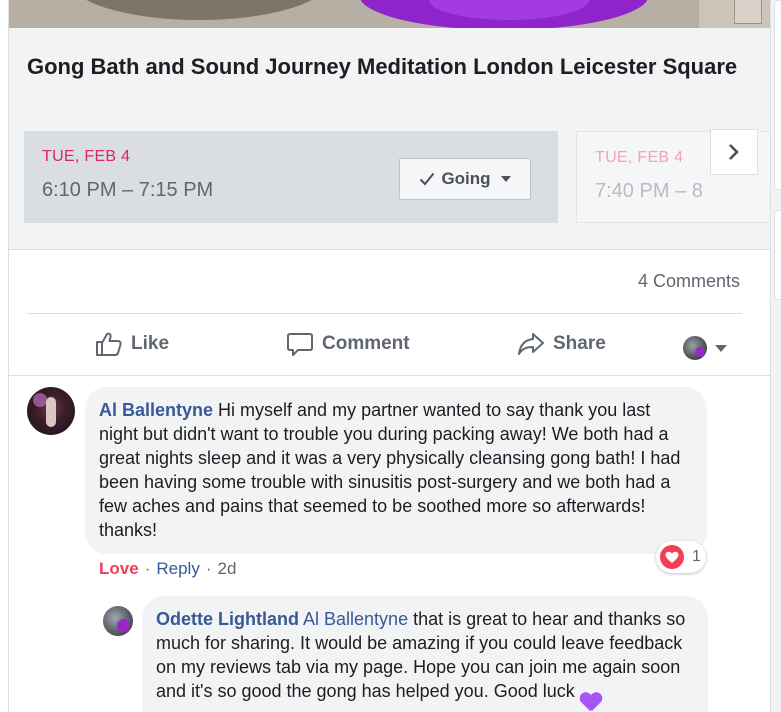 Image resolution: width=781 pixels, height=712 pixels. I want to click on commenter-avatar, so click(51, 411).